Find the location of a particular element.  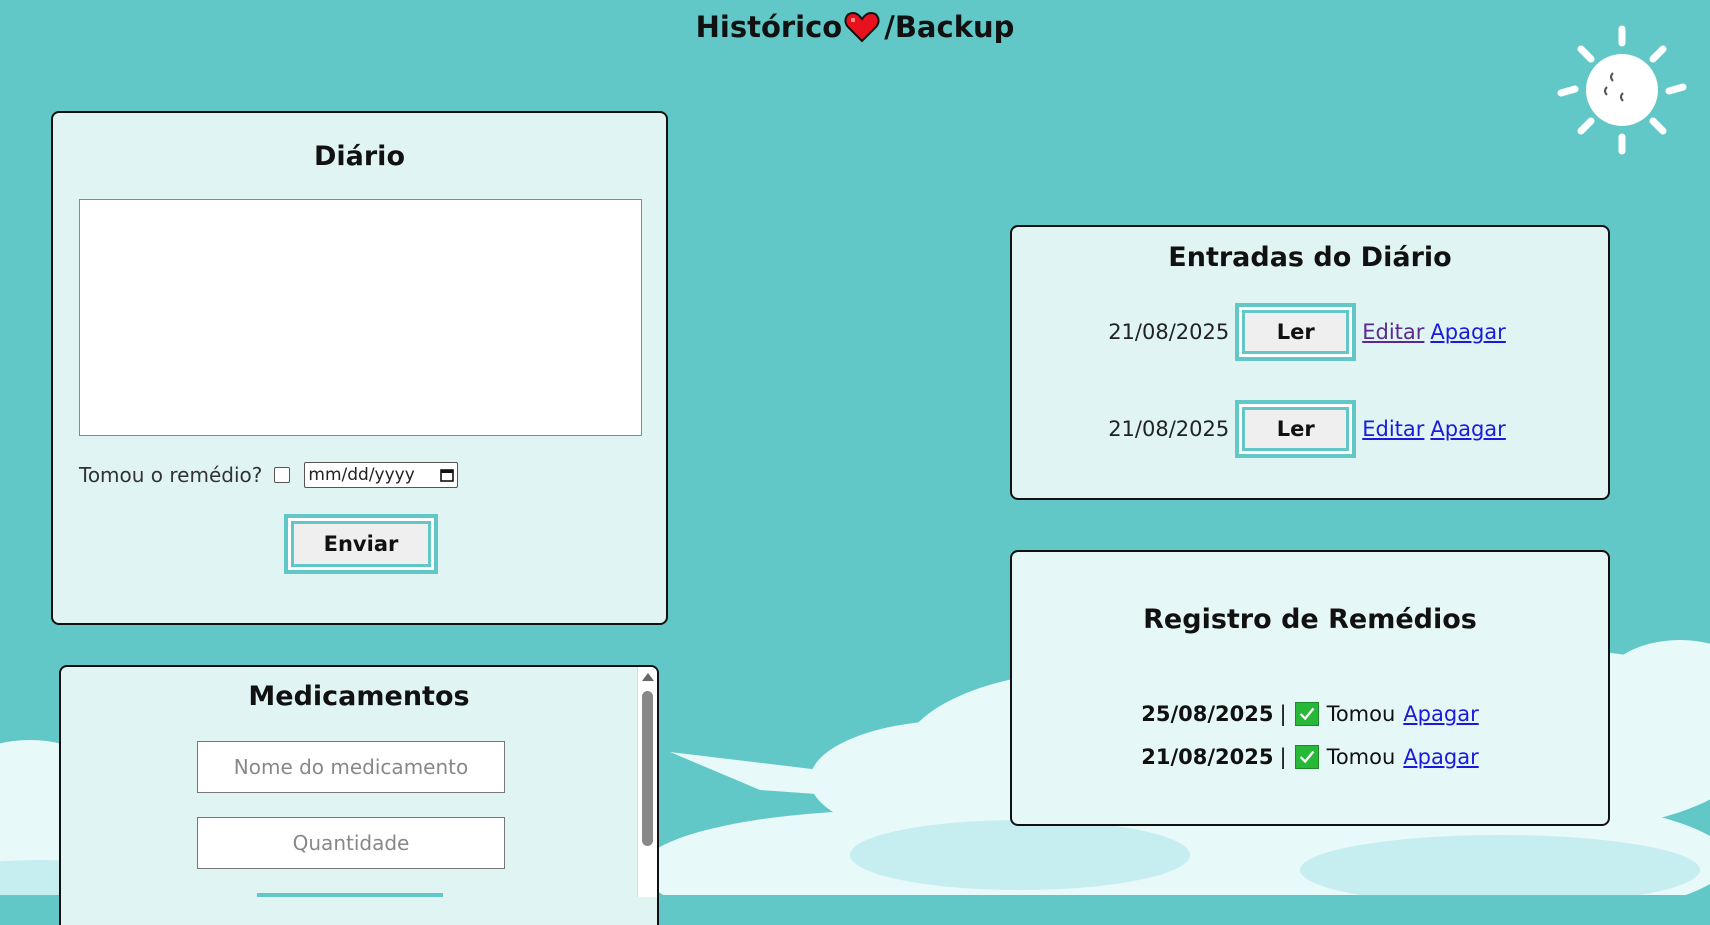

page-title: Histórico is located at coordinates (769, 27).